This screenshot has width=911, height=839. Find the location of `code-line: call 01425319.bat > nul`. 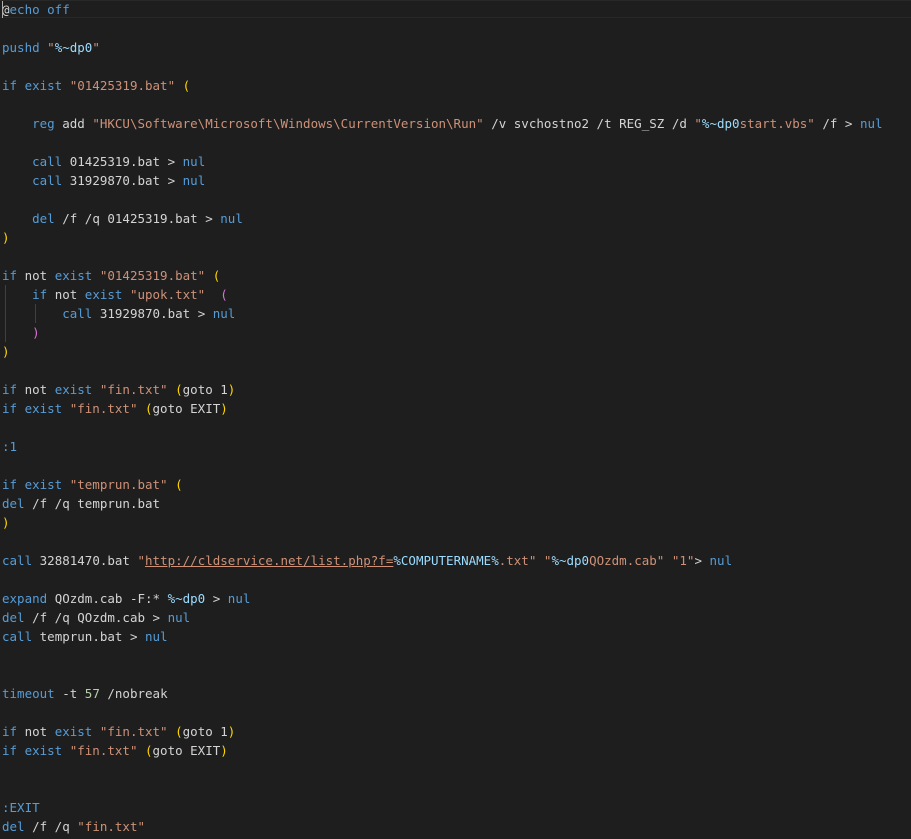

code-line: call 01425319.bat > nul is located at coordinates (456, 161).